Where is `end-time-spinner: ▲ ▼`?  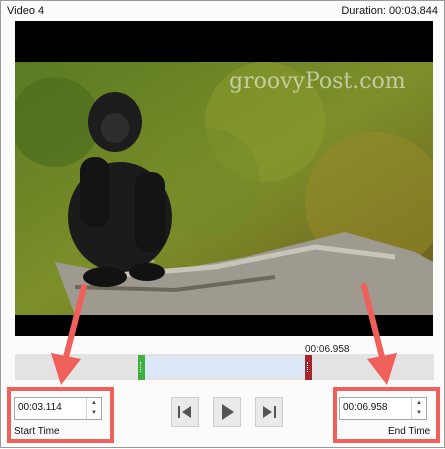
end-time-spinner: ▲ ▼ is located at coordinates (418, 408).